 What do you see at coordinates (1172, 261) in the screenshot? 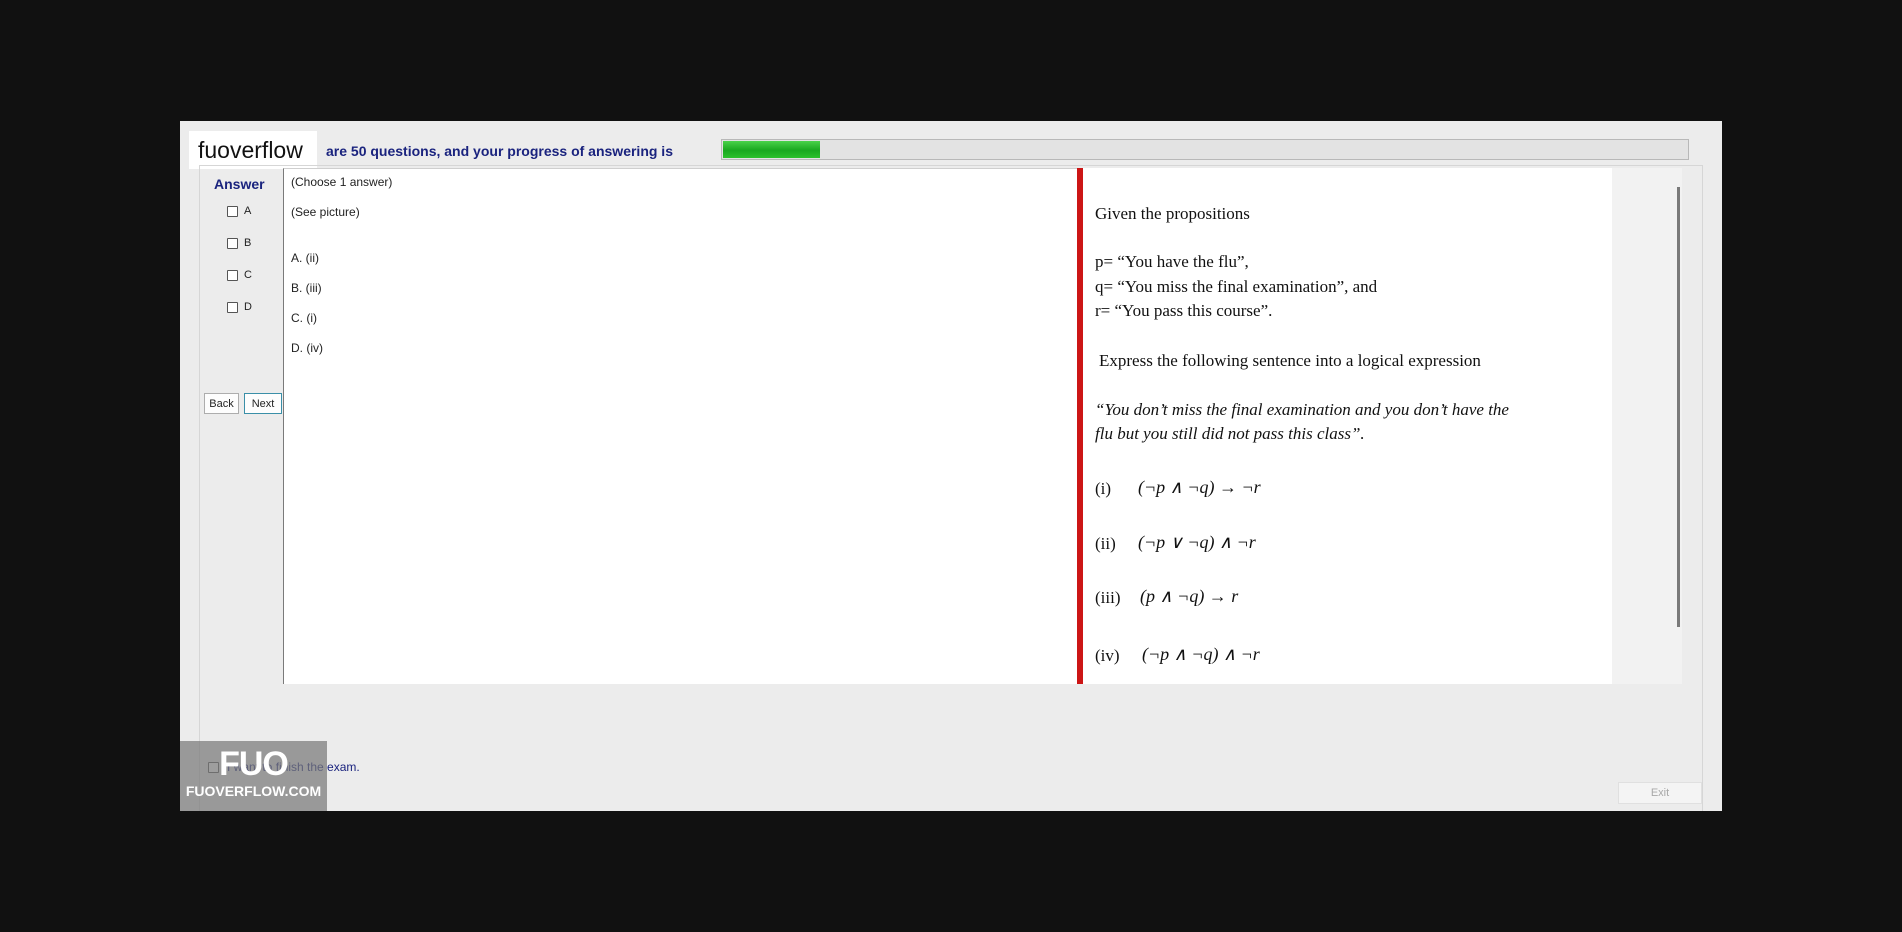
I see `proposition-p: p= “You have the flu”,` at bounding box center [1172, 261].